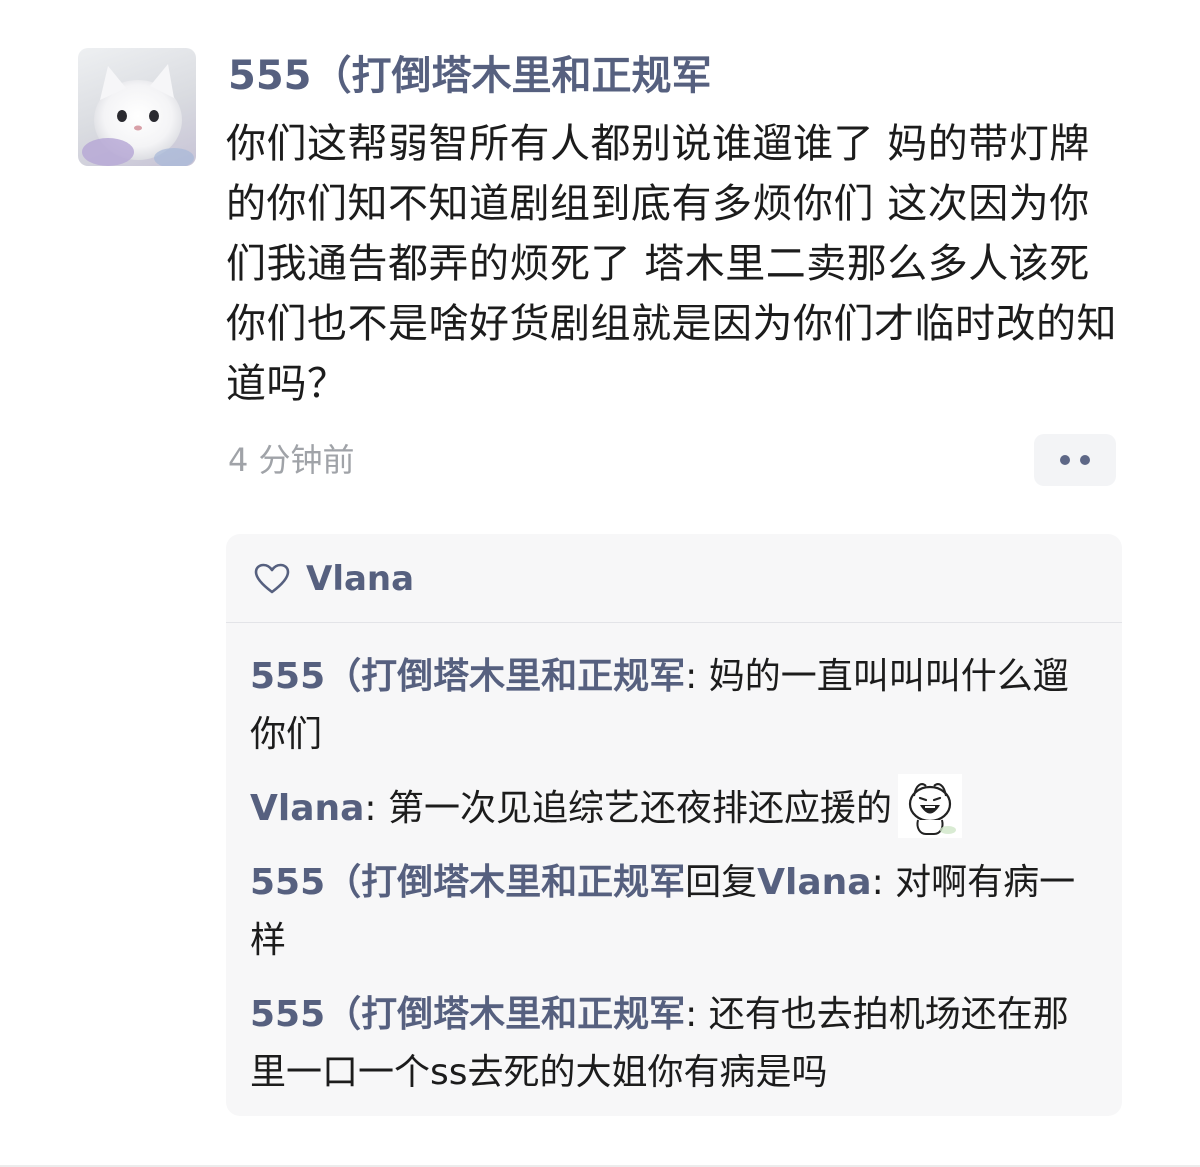 The width and height of the screenshot is (1200, 1167). Describe the element at coordinates (360, 579) in the screenshot. I see `liker-name: Vlana` at that location.